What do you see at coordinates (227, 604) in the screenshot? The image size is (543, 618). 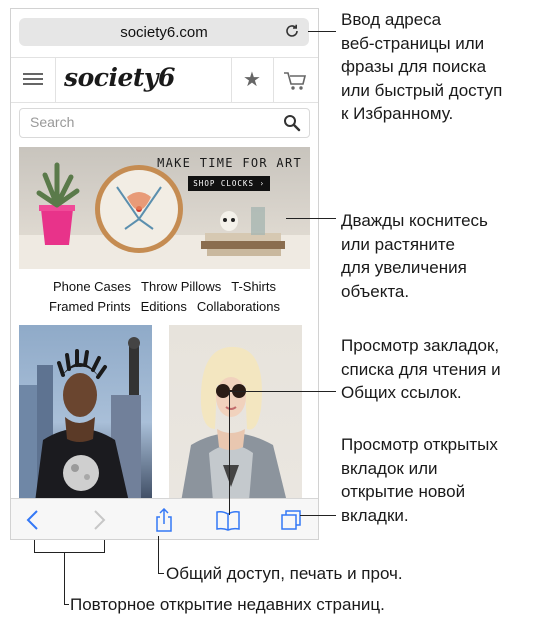 I see `callout-history: Повторное открытие недавних страниц.` at bounding box center [227, 604].